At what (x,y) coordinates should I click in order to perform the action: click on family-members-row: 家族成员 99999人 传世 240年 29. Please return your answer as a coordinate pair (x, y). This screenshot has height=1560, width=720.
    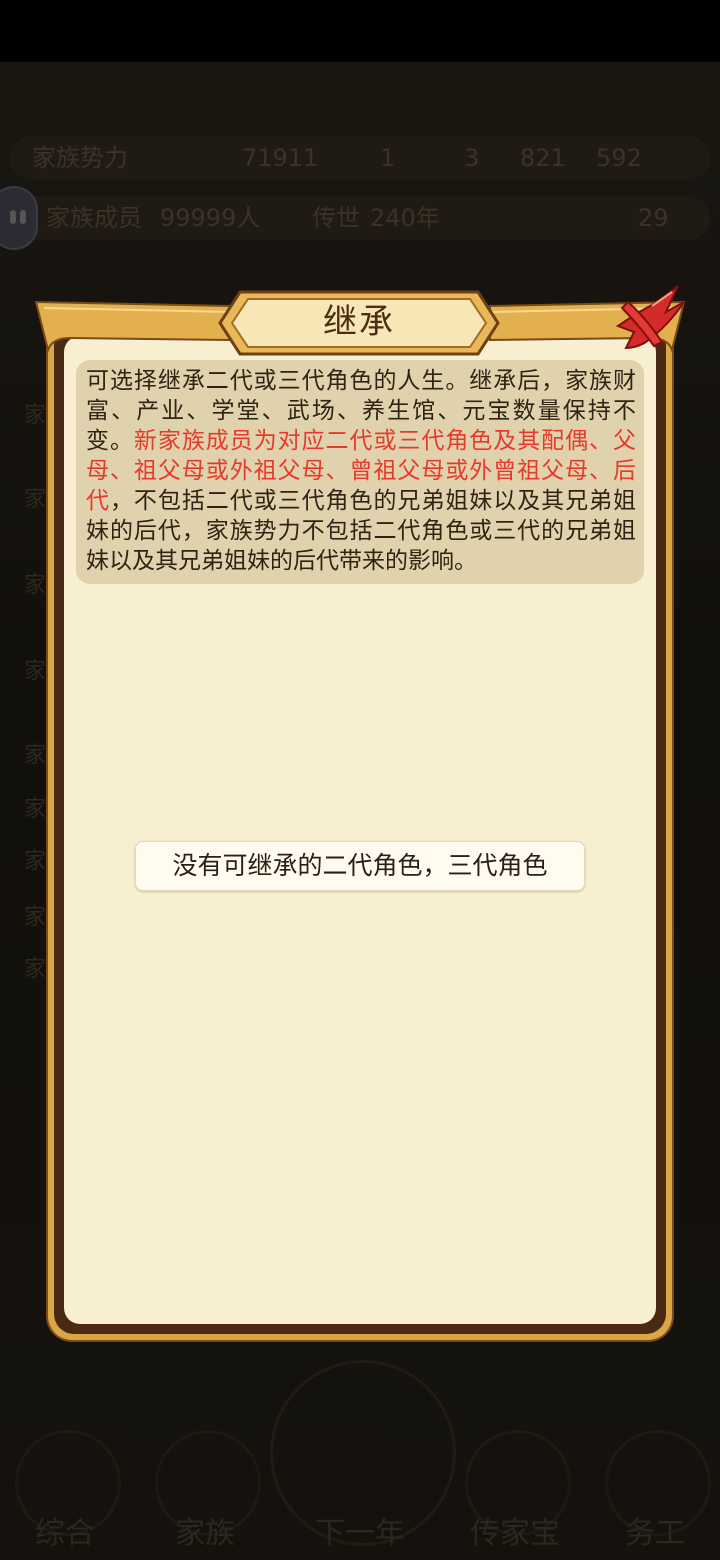
    Looking at the image, I should click on (360, 218).